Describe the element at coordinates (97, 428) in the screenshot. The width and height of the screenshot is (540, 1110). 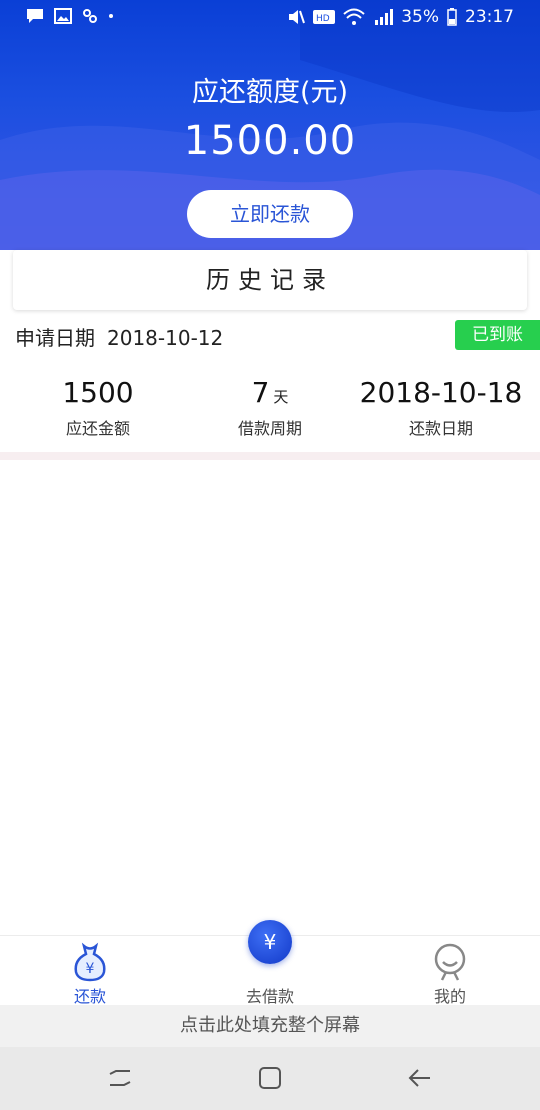
I see `repay-amount-label: 应还金额` at that location.